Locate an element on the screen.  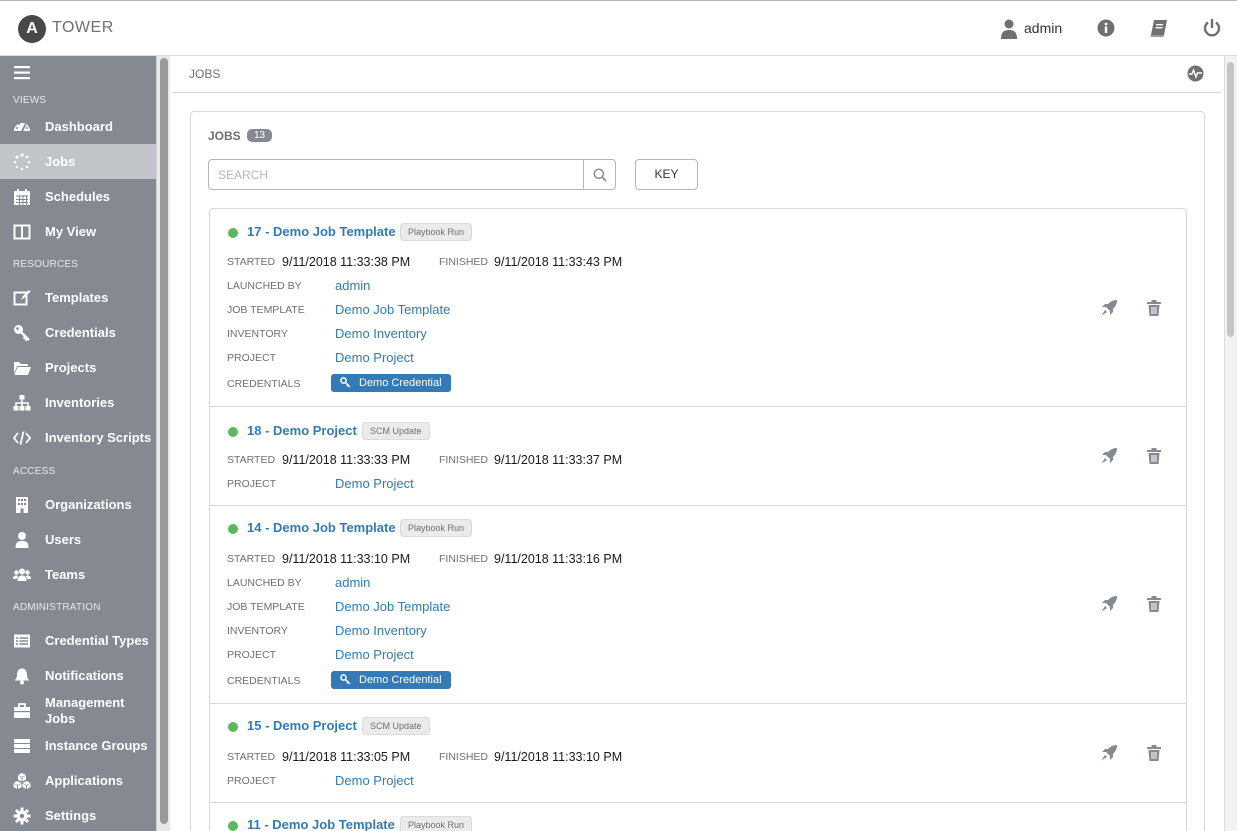
search-box is located at coordinates (412, 174).